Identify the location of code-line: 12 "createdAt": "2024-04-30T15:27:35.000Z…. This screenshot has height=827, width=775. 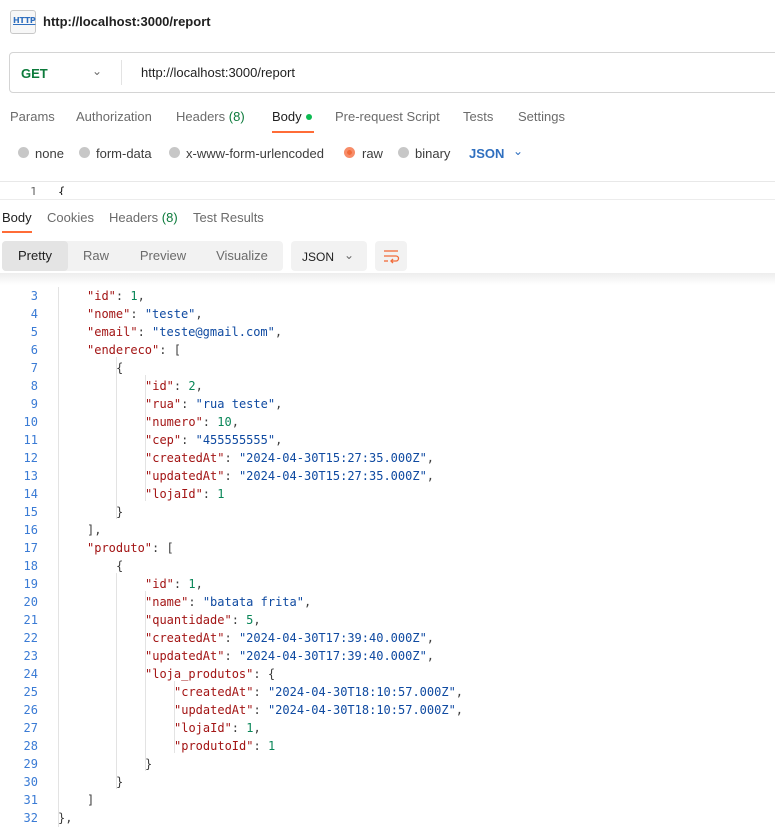
(387, 458).